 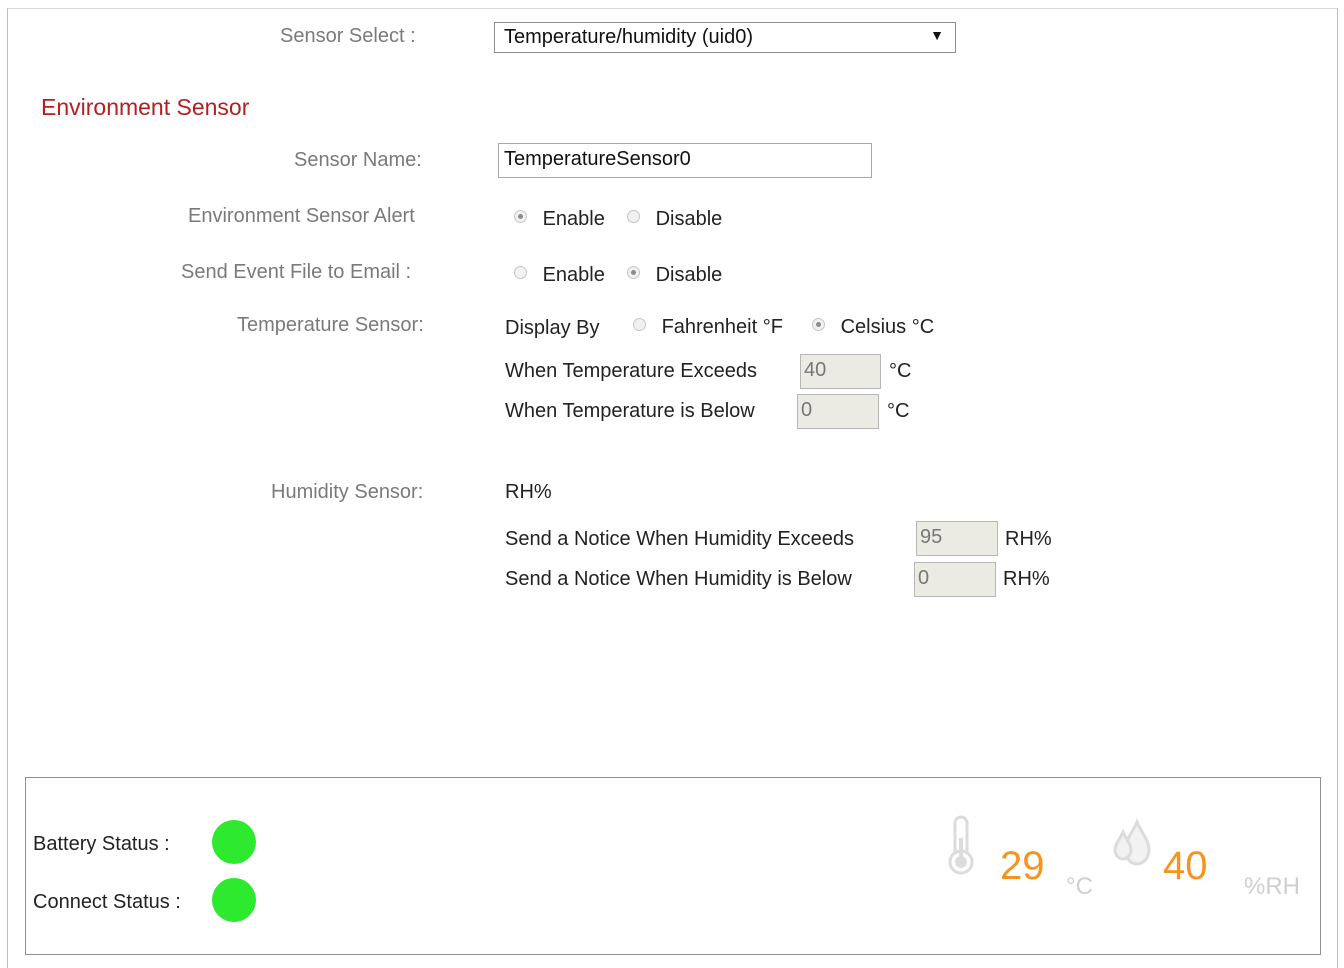 What do you see at coordinates (301, 216) in the screenshot?
I see `env-alert-label: Environment Sensor Alert` at bounding box center [301, 216].